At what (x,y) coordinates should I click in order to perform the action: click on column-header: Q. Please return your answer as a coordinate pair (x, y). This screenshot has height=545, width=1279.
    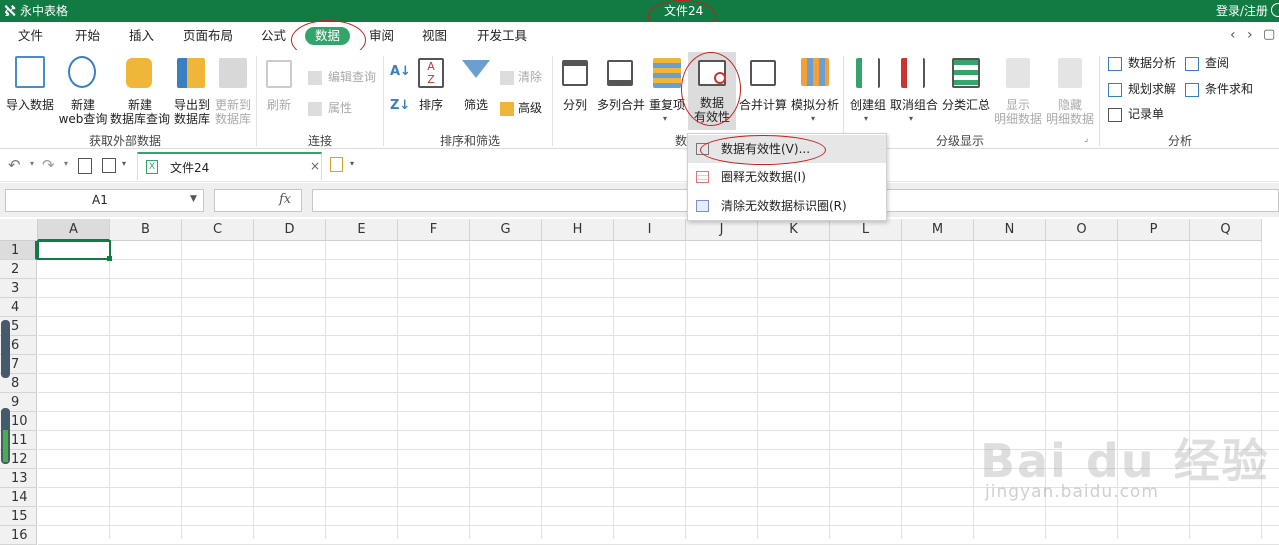
    Looking at the image, I should click on (1226, 230).